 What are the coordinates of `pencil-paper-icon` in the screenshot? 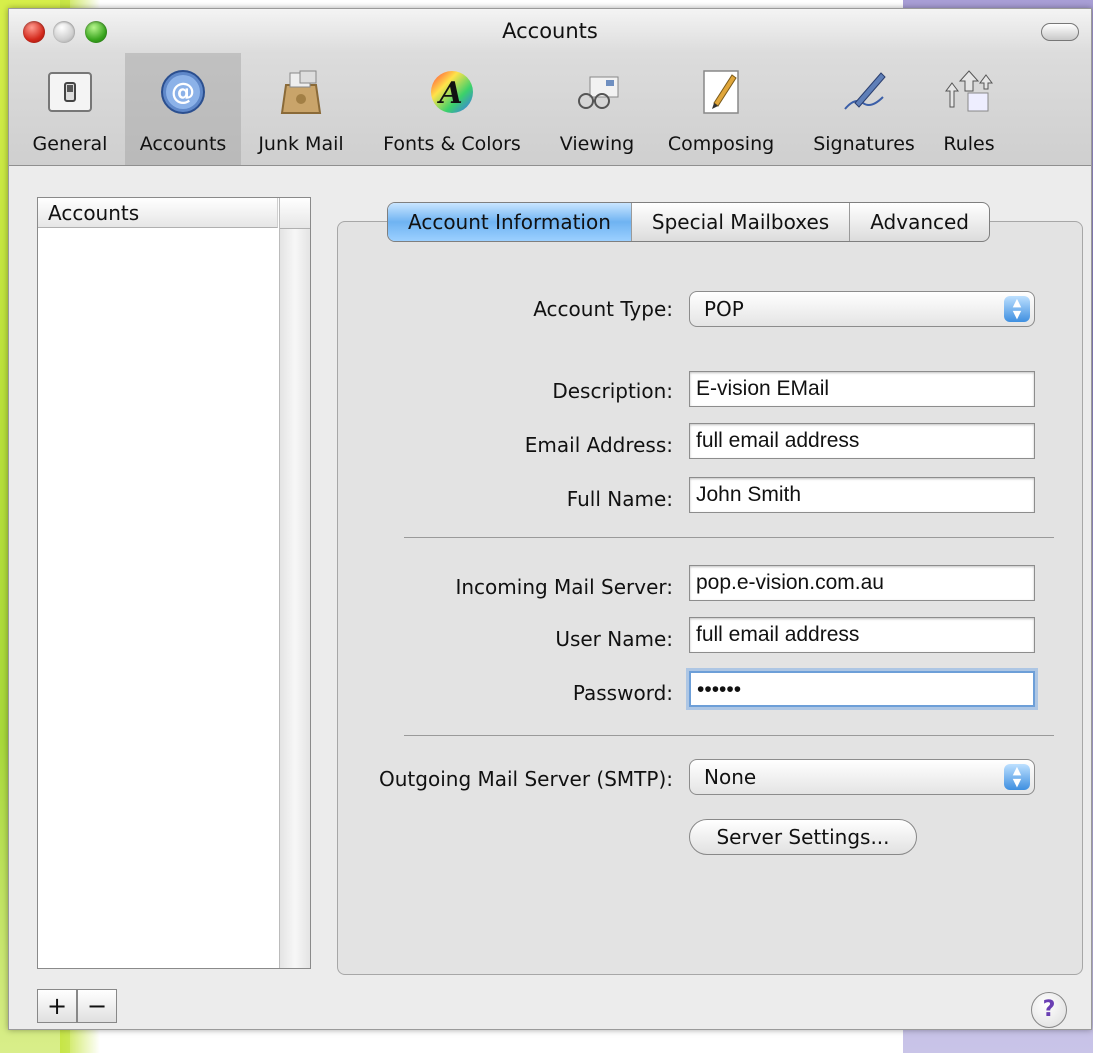 It's located at (721, 92).